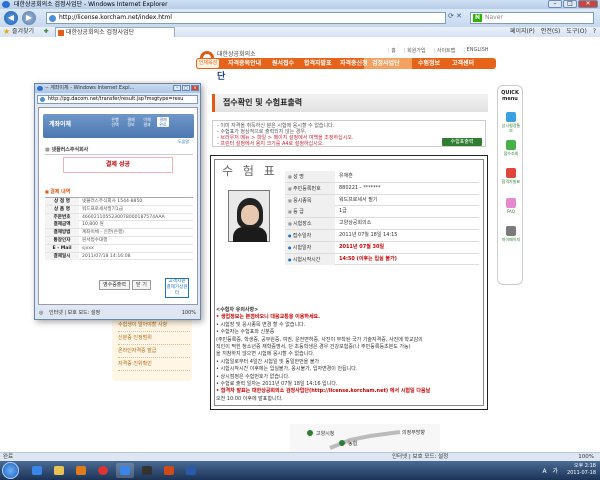 The height and width of the screenshot is (480, 600). Describe the element at coordinates (189, 313) in the screenshot. I see `popup-zoom: 100%` at that location.